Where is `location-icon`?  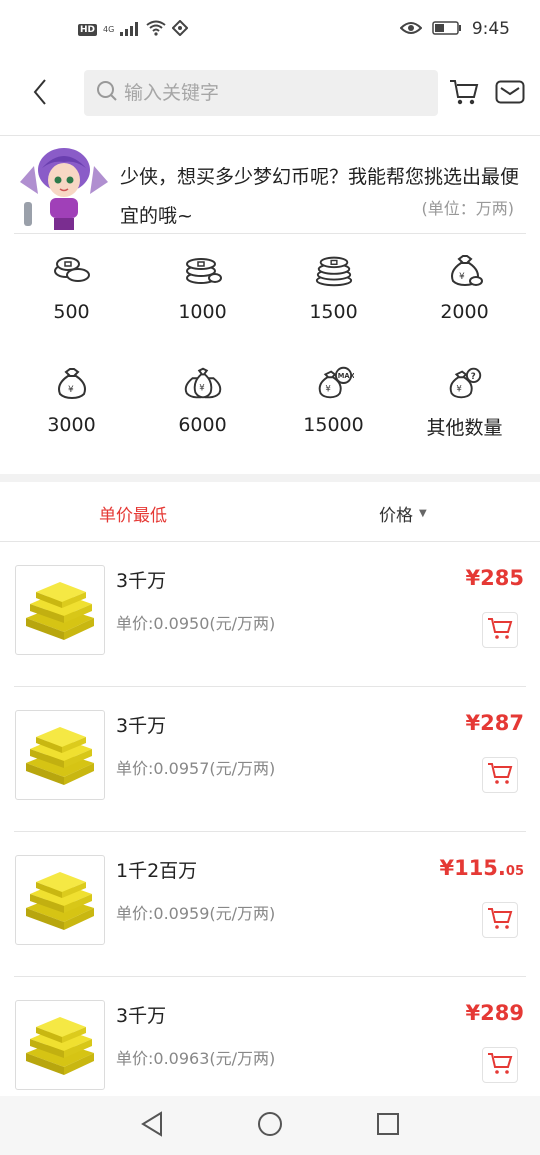
location-icon is located at coordinates (180, 29).